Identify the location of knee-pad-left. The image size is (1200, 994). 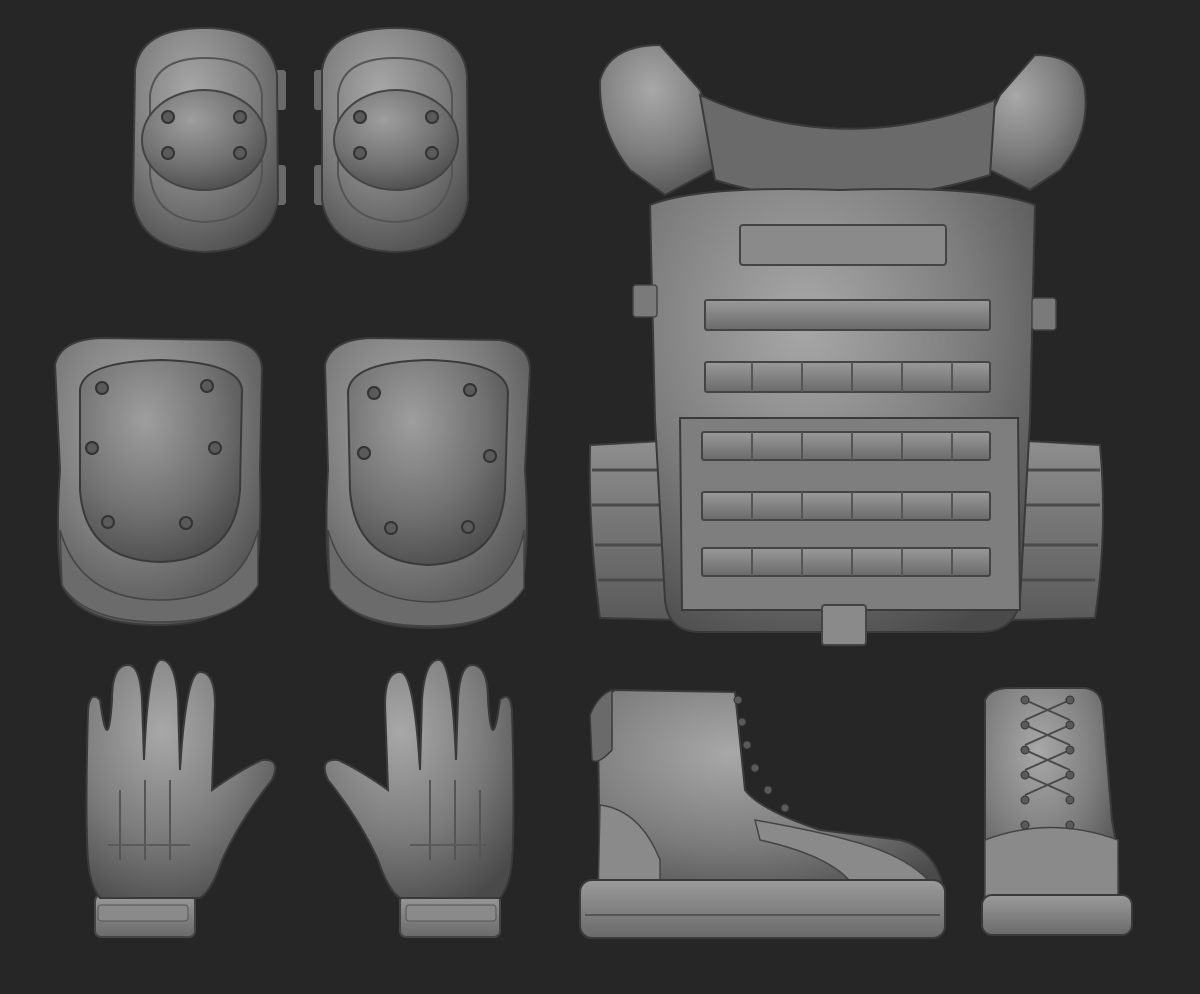
(158, 481).